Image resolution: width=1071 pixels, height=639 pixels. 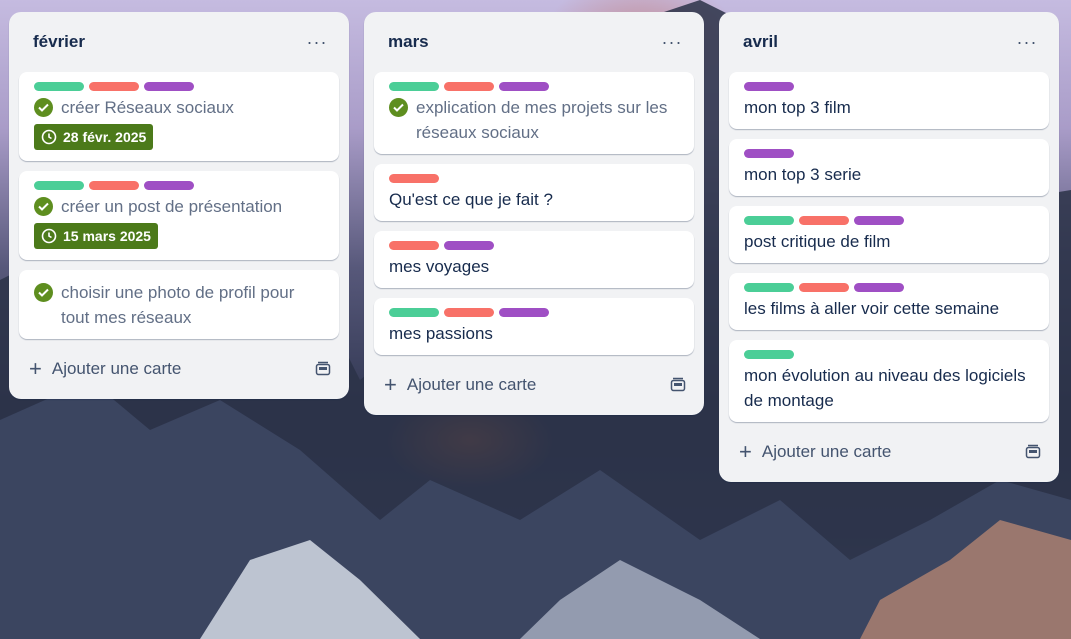 I want to click on card: mes passions, so click(x=534, y=326).